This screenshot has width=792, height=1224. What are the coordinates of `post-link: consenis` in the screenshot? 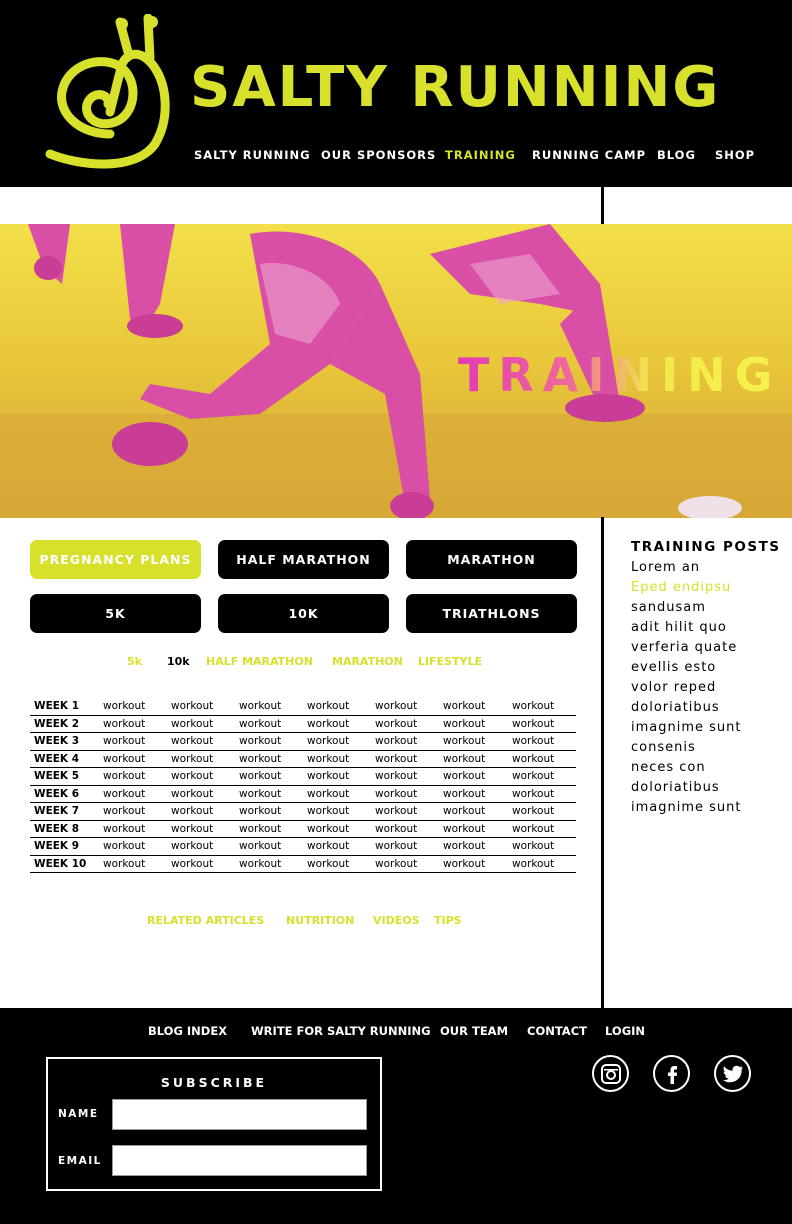 It's located at (686, 748).